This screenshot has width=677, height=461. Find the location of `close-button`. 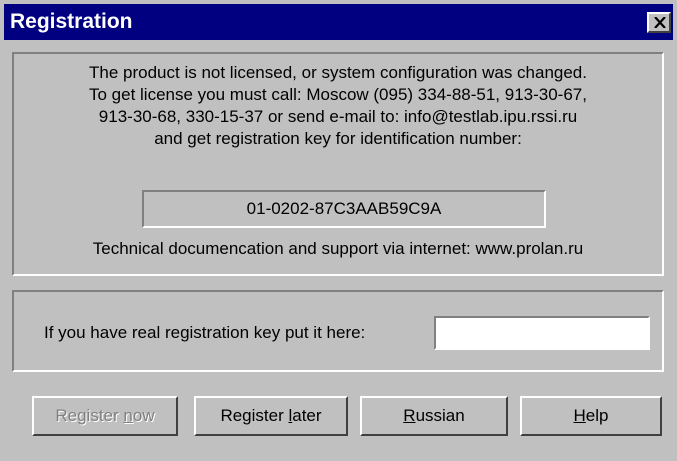

close-button is located at coordinates (659, 22).